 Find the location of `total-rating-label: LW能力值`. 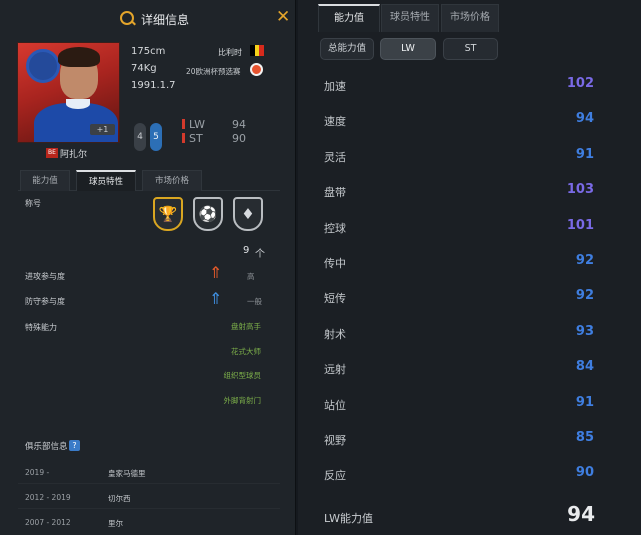

total-rating-label: LW能力值 is located at coordinates (348, 518).